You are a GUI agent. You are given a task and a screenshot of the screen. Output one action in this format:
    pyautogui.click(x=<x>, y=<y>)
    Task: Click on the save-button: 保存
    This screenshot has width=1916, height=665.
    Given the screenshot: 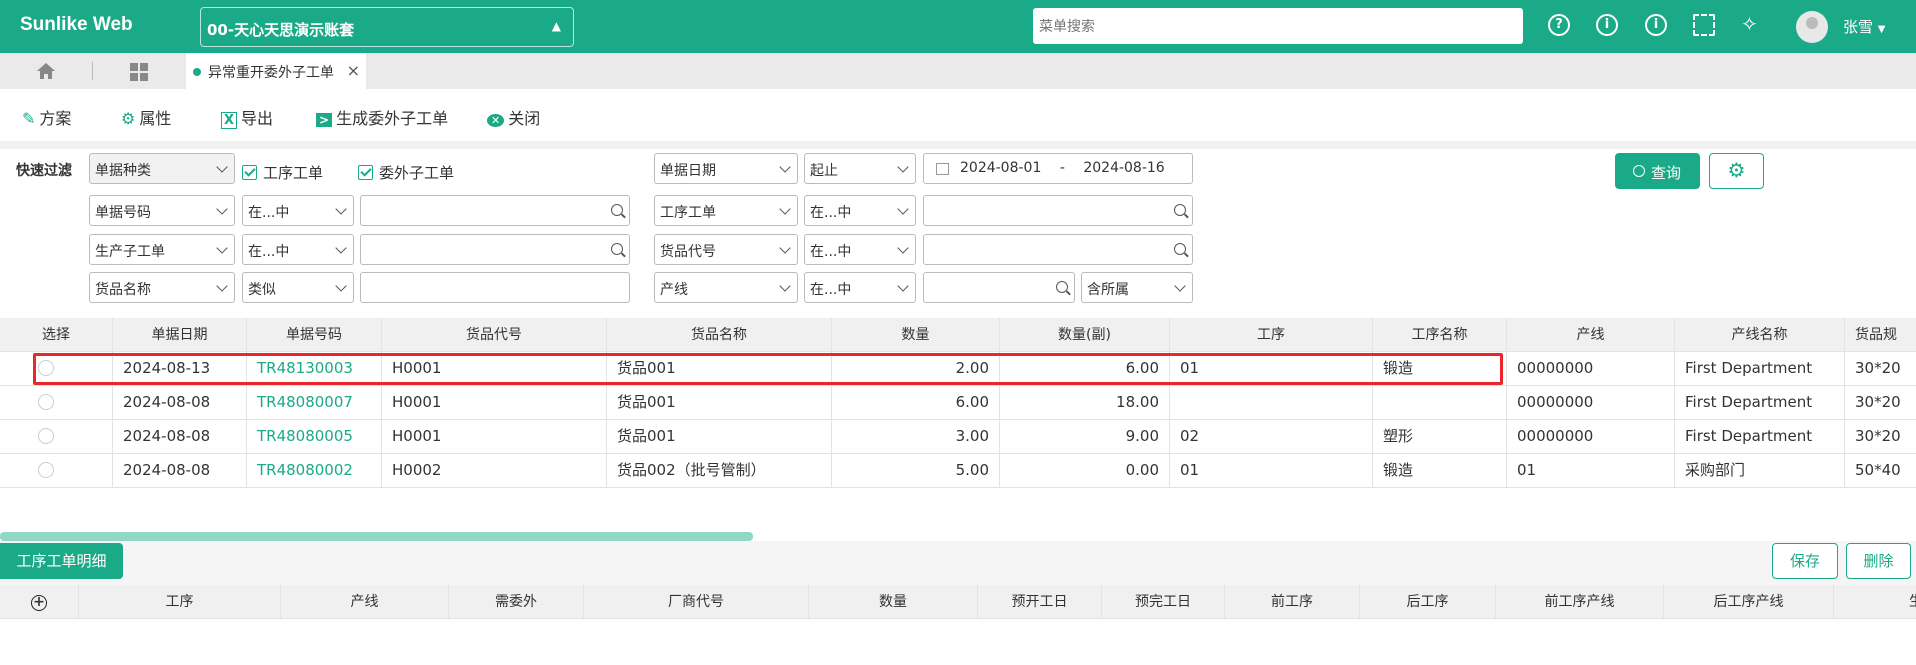 What is the action you would take?
    pyautogui.click(x=1805, y=561)
    